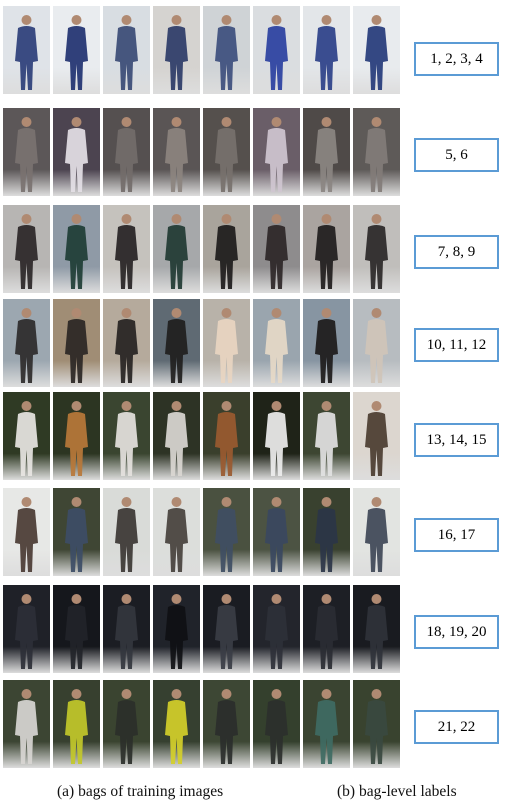 The width and height of the screenshot is (513, 809). What do you see at coordinates (456, 59) in the screenshot?
I see `bag-label-box: 1, 2, 3, 4` at bounding box center [456, 59].